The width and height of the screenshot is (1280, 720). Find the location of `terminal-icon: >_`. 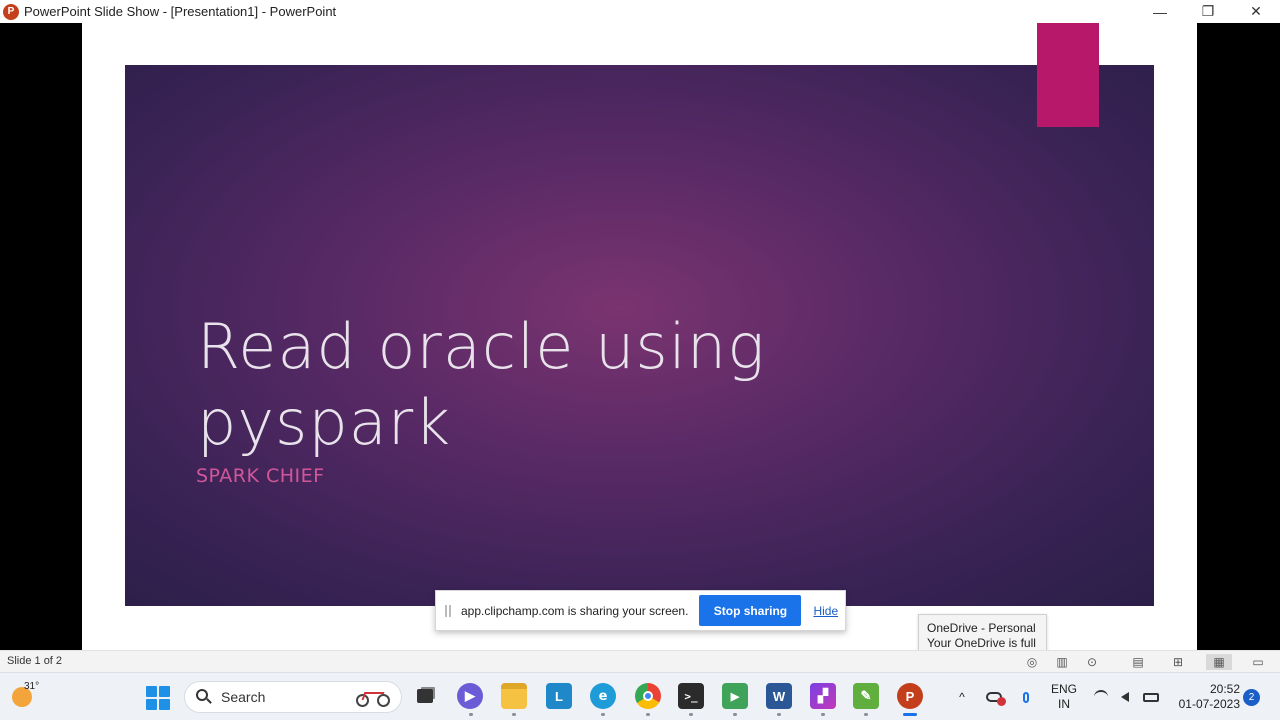

terminal-icon: >_ is located at coordinates (691, 696).